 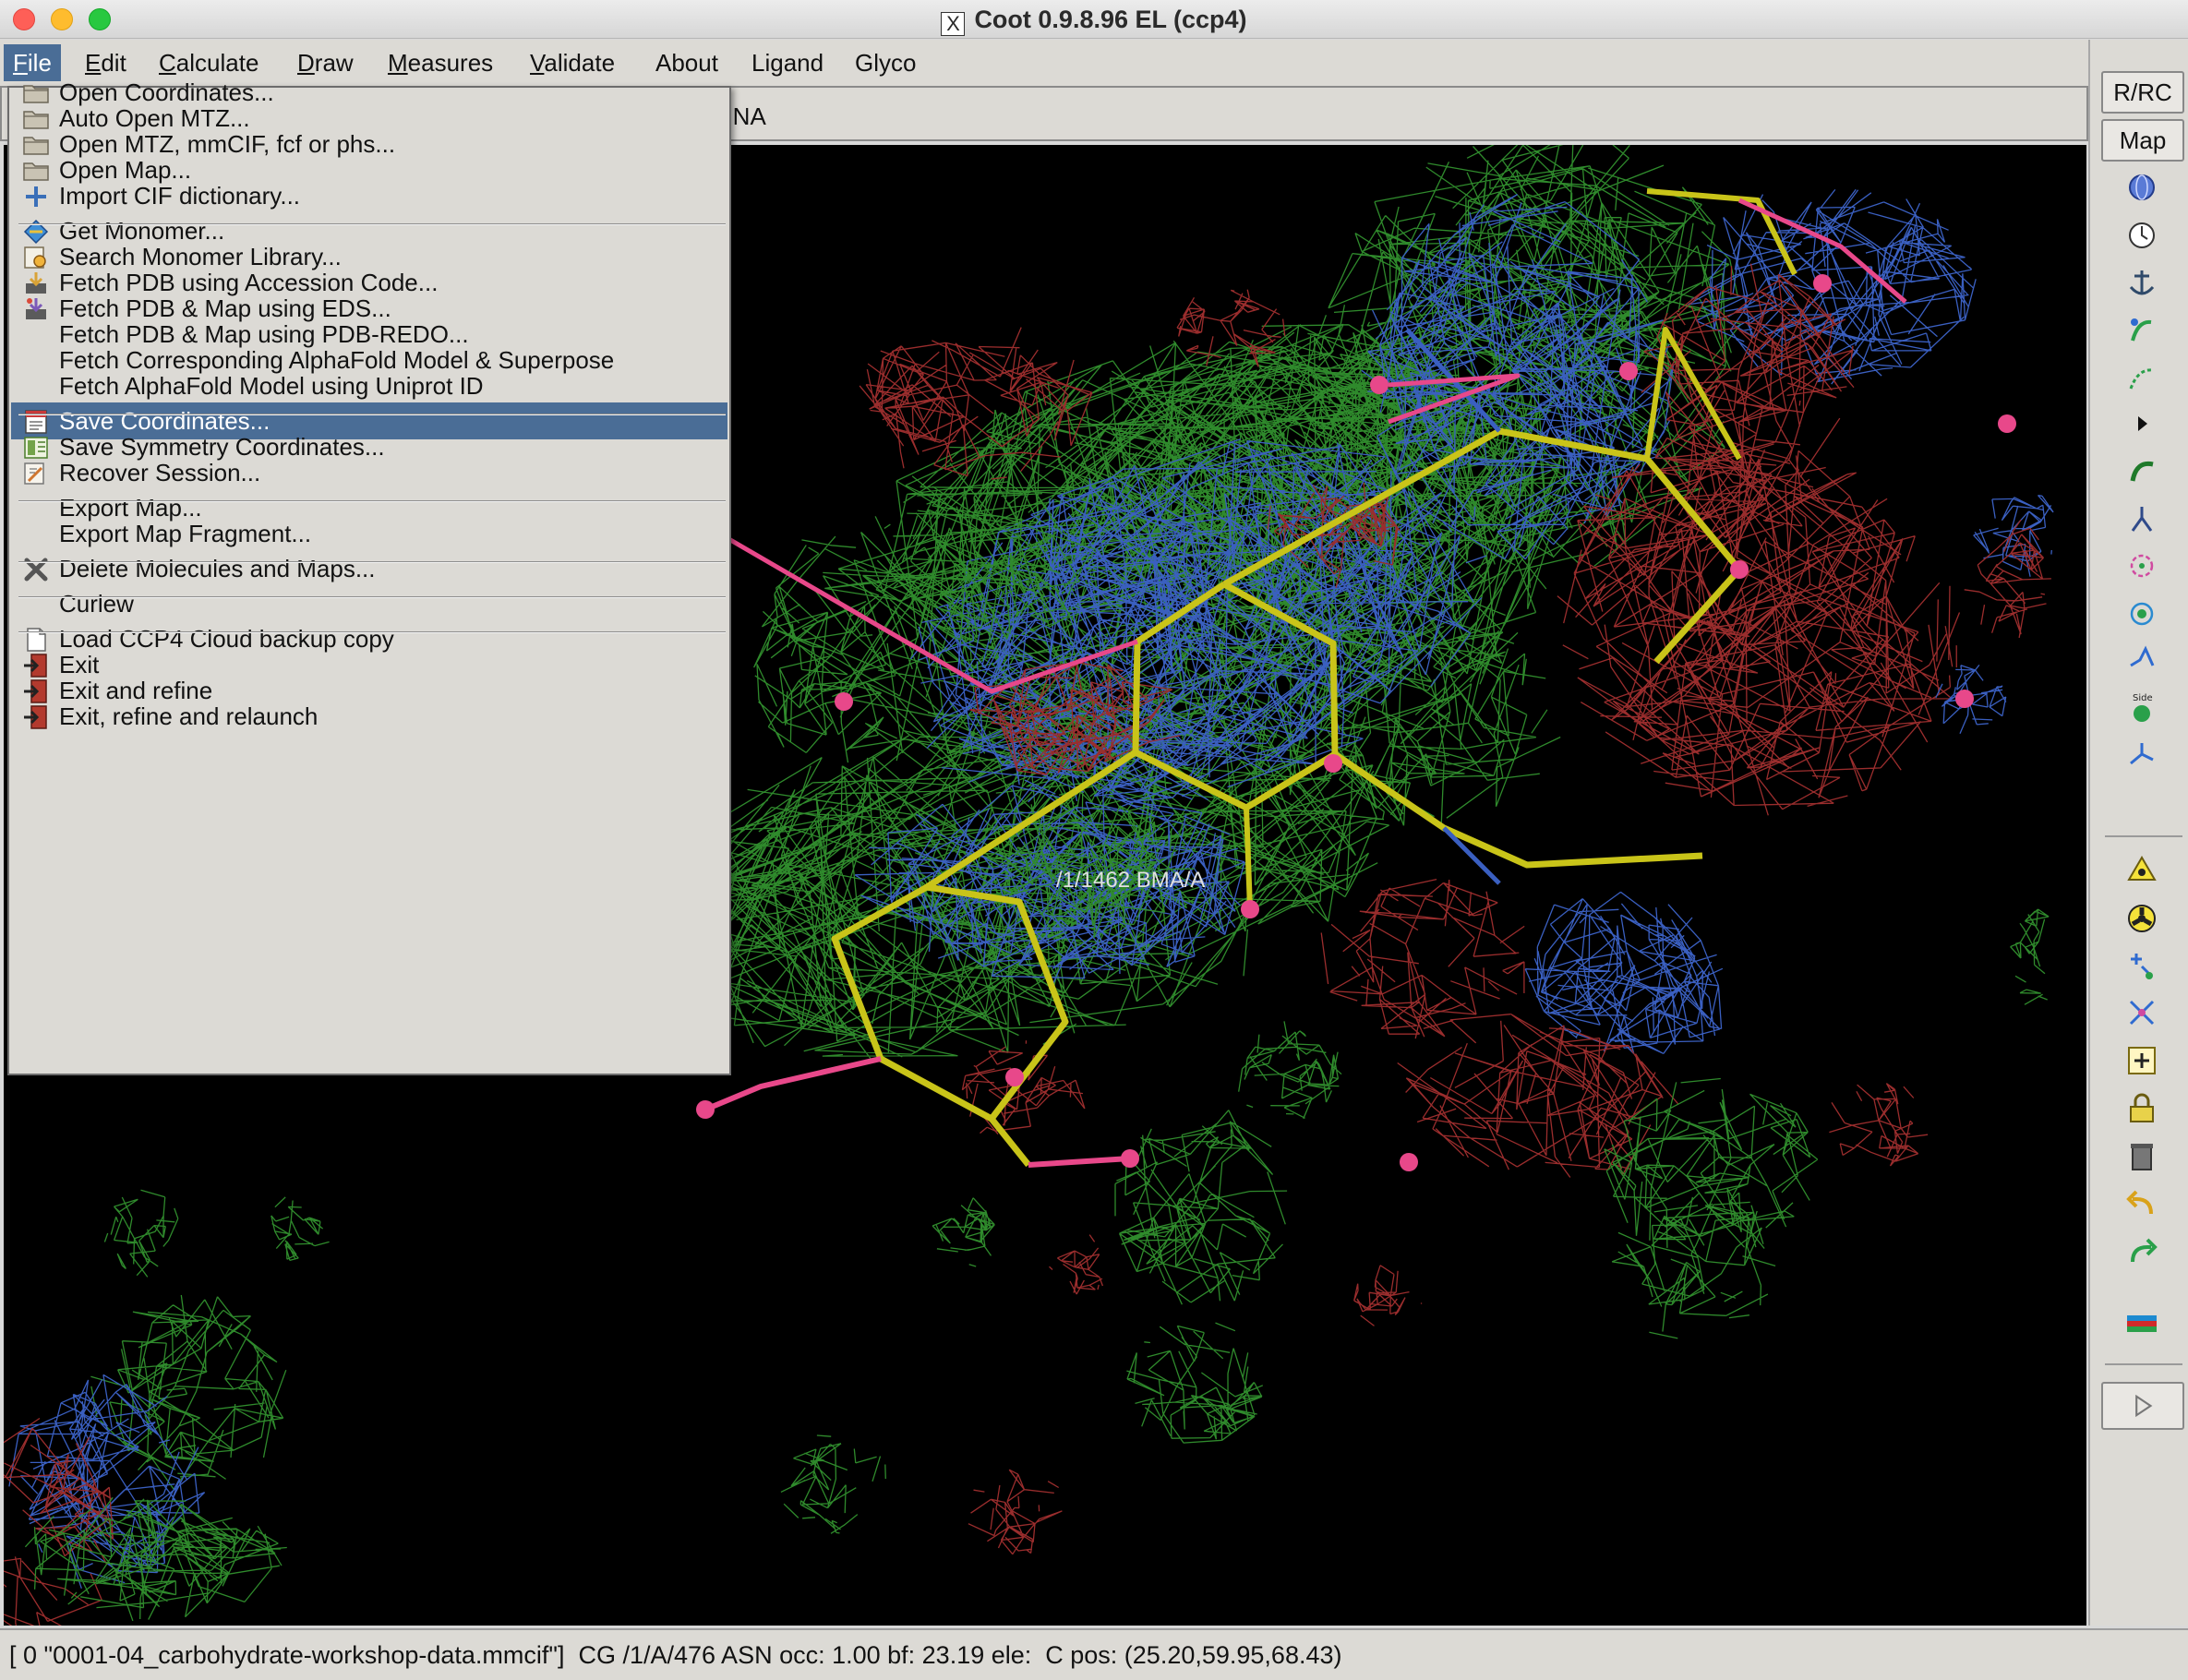 What do you see at coordinates (36, 716) in the screenshot?
I see `exit-icon` at bounding box center [36, 716].